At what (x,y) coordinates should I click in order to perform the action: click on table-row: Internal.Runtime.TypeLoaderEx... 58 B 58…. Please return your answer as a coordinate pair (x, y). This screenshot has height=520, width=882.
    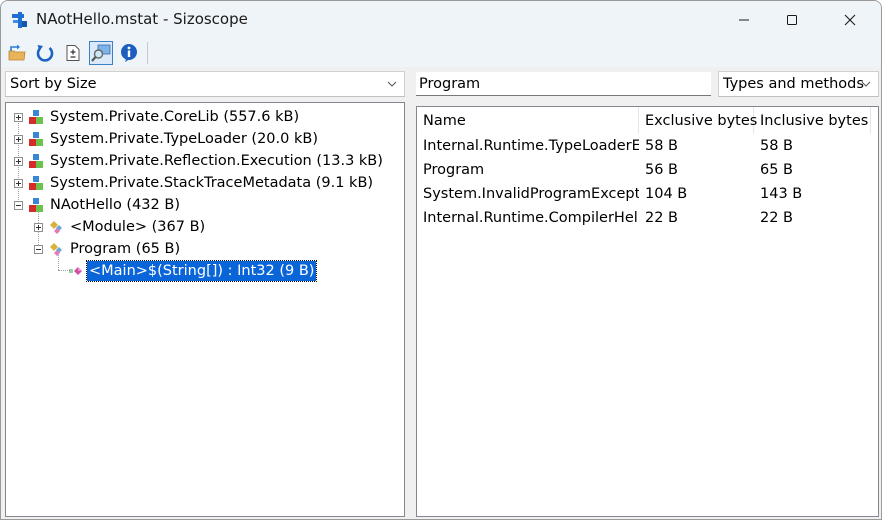
    Looking at the image, I should click on (647, 146).